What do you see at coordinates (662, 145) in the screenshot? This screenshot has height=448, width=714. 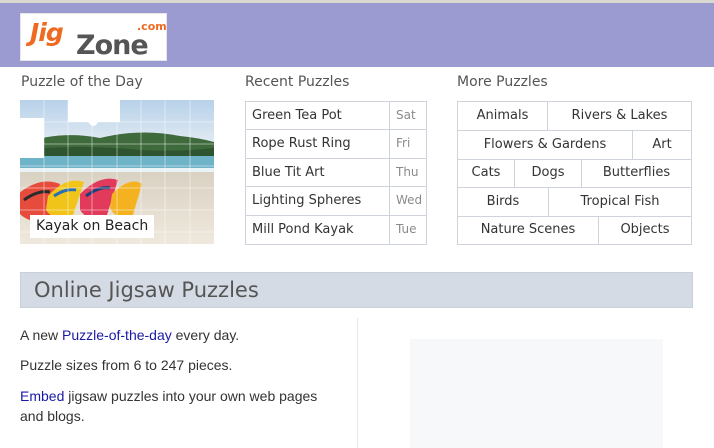 I see `category-art: Art` at bounding box center [662, 145].